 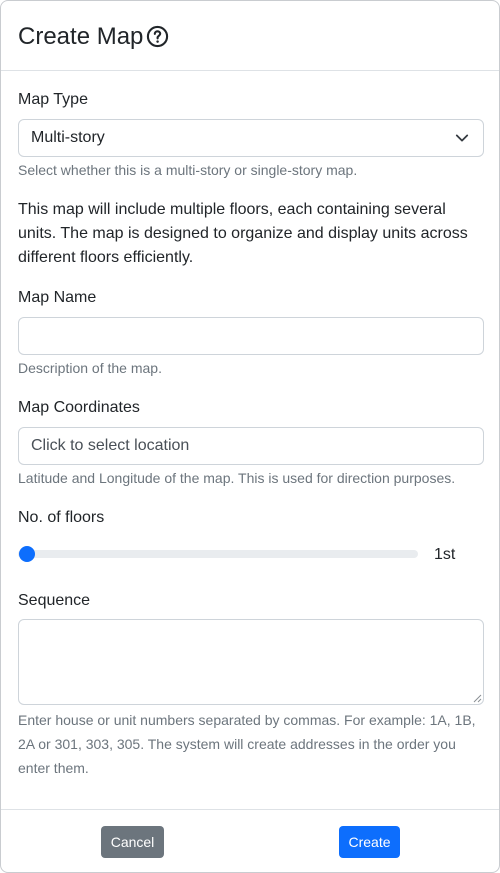 What do you see at coordinates (90, 368) in the screenshot?
I see `map-name-hint: Description of the map.` at bounding box center [90, 368].